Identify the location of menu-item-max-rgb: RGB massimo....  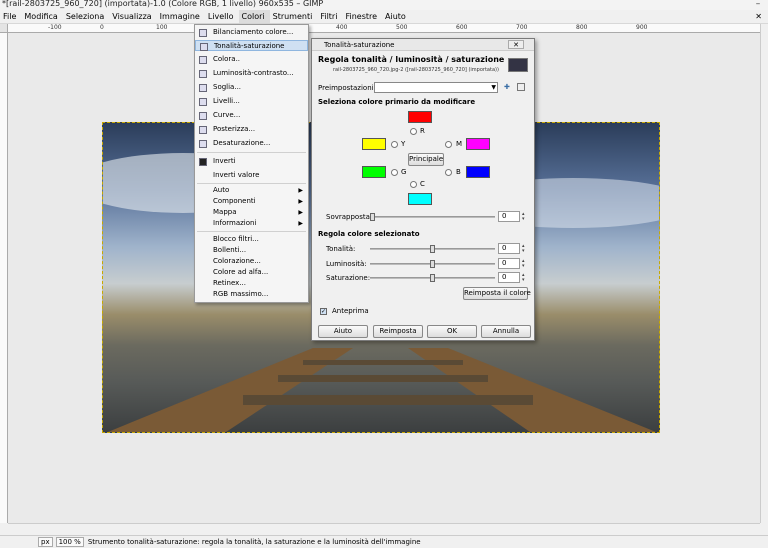
(251, 294).